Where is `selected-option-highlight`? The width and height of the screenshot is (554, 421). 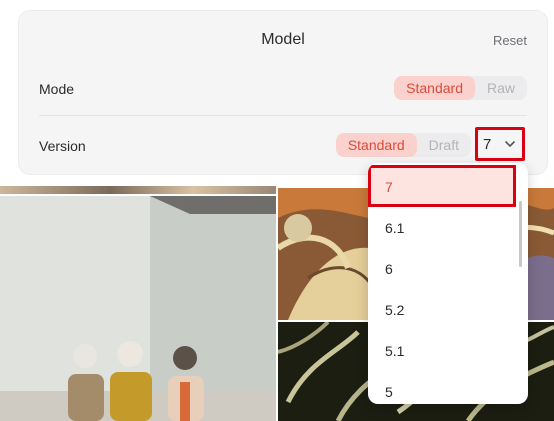 selected-option-highlight is located at coordinates (442, 186).